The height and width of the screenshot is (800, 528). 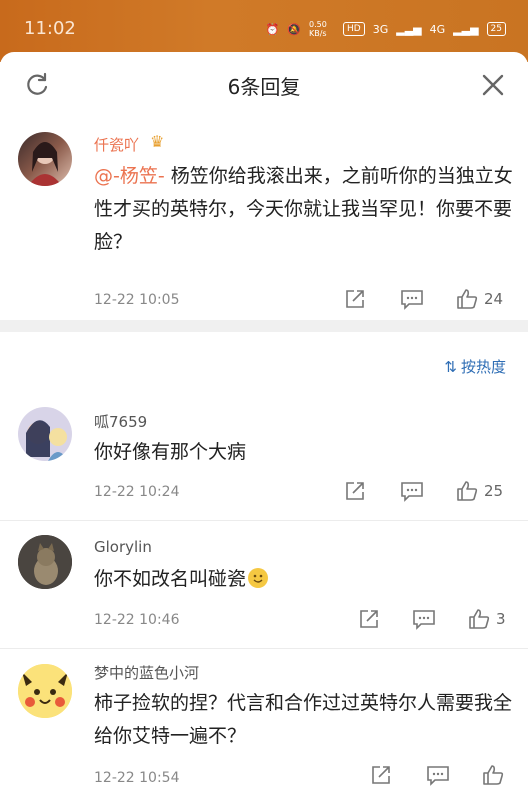 I want to click on reply-text: 你不如改名叫碰瓷, so click(x=304, y=579).